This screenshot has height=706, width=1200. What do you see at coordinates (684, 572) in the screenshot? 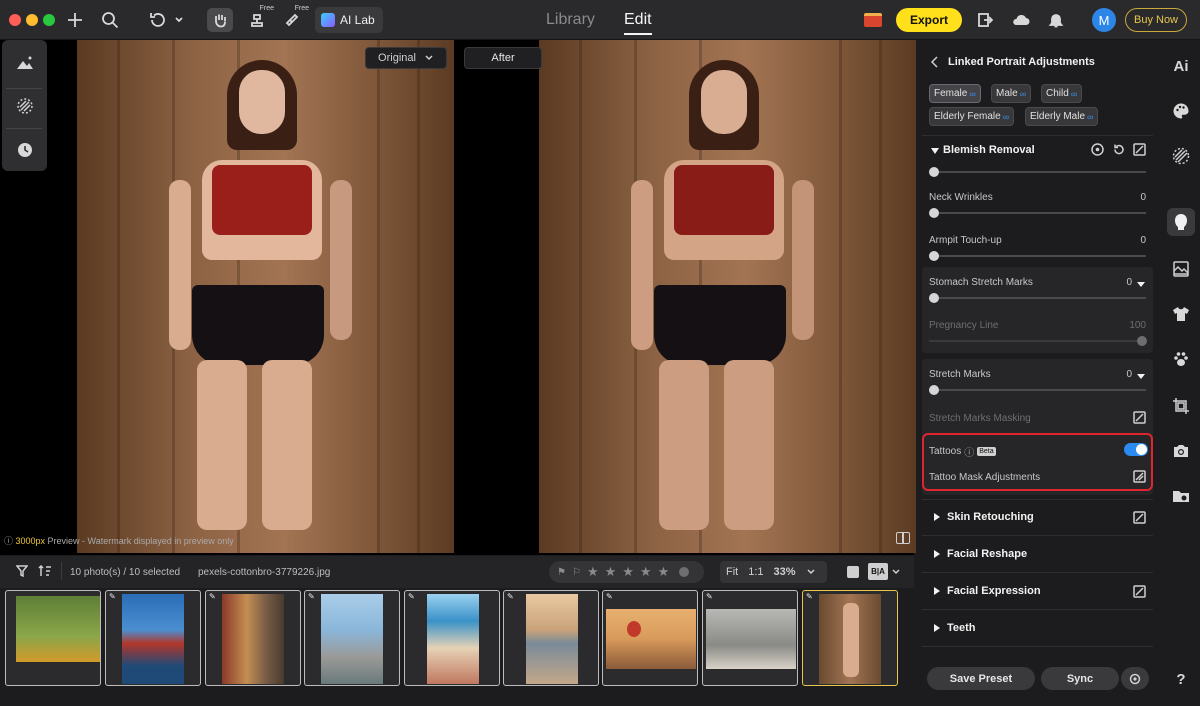
I see `color-label-icon` at bounding box center [684, 572].